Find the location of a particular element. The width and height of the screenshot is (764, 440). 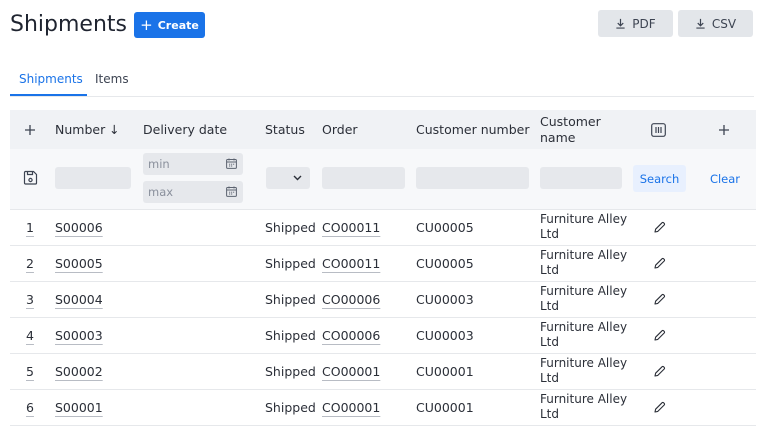

row-index: 4 is located at coordinates (30, 335).